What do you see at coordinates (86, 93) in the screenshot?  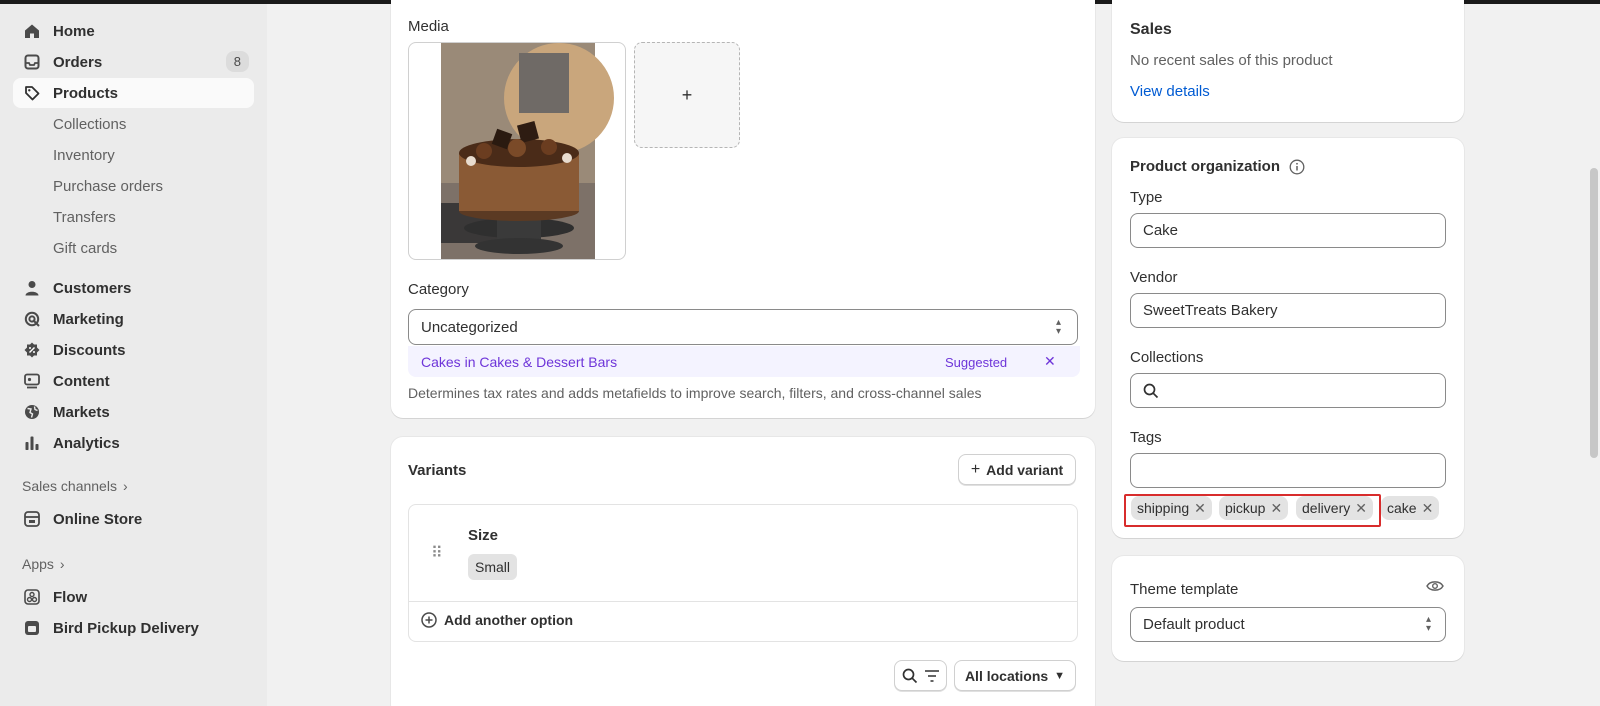 I see `sidebar-item-label: Products` at bounding box center [86, 93].